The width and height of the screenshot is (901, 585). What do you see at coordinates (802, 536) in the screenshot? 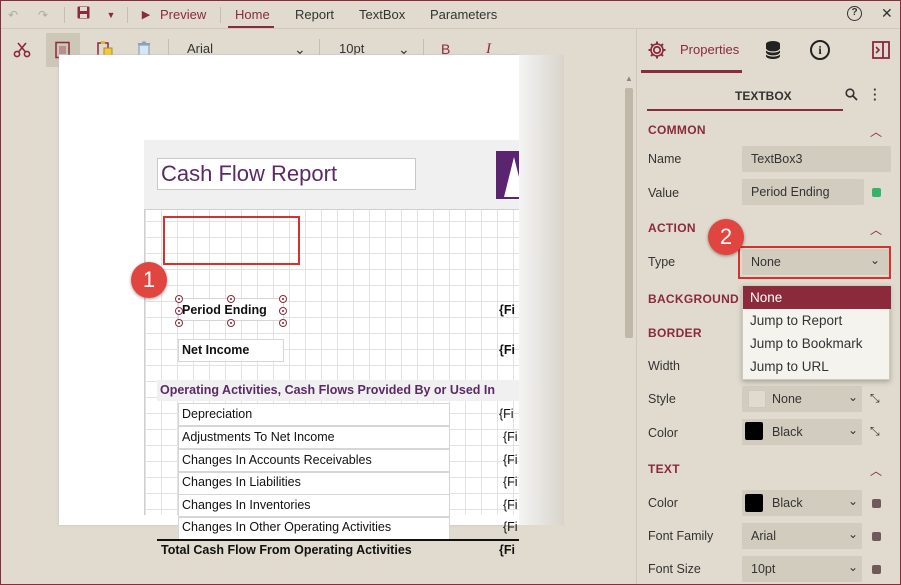
I see `font-family-select: Arial` at bounding box center [802, 536].